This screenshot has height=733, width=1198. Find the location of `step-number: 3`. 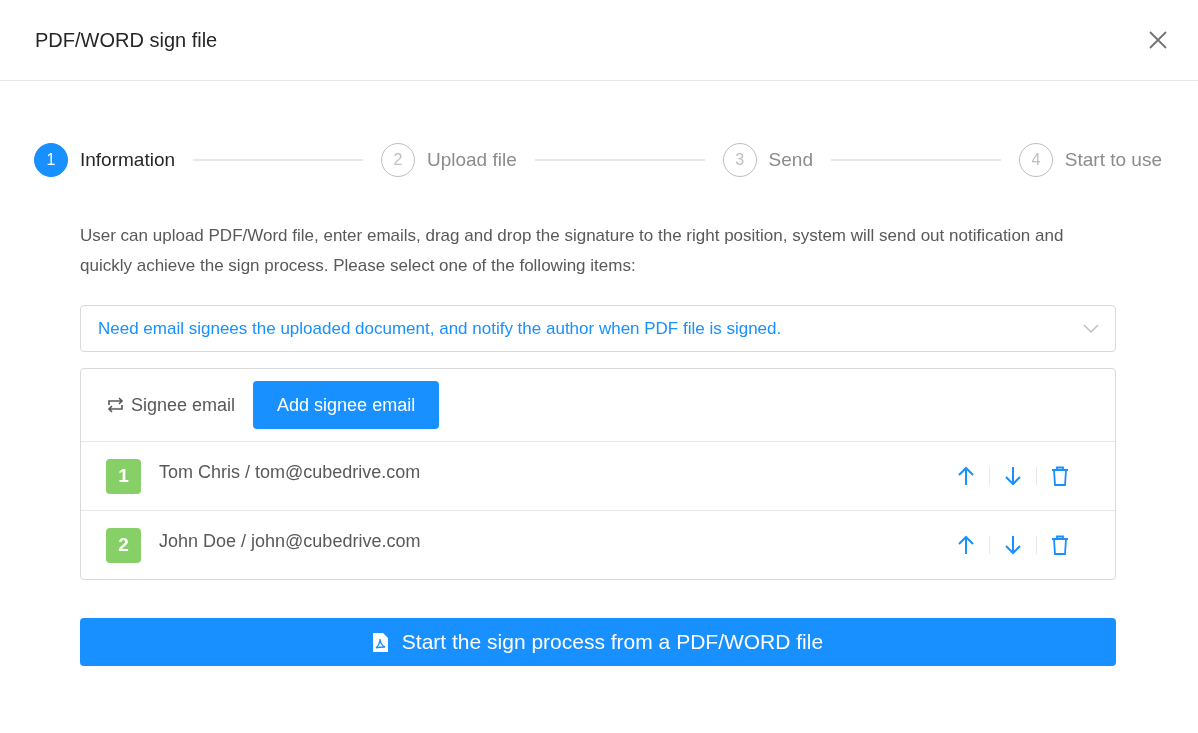

step-number: 3 is located at coordinates (739, 160).